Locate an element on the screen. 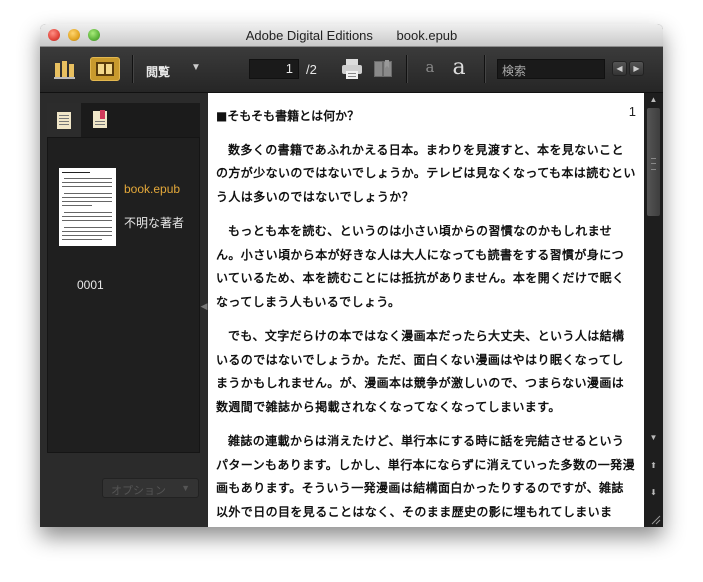 The width and height of the screenshot is (703, 582). toolbar: 閲覧 ▼ 1 /2 a a 検索 ◀ ▶ is located at coordinates (351, 70).